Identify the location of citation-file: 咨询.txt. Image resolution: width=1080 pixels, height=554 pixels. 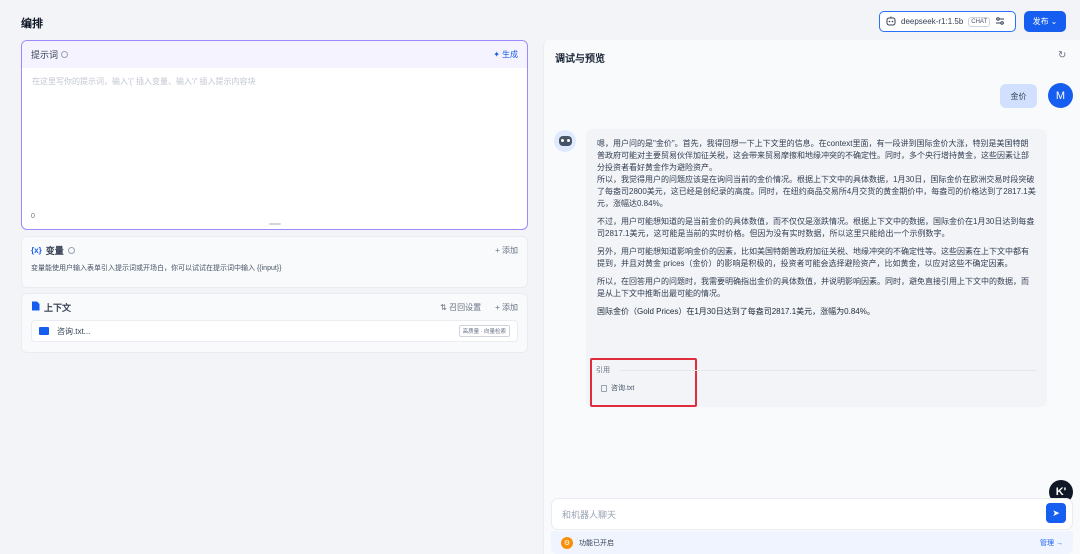
(617, 388).